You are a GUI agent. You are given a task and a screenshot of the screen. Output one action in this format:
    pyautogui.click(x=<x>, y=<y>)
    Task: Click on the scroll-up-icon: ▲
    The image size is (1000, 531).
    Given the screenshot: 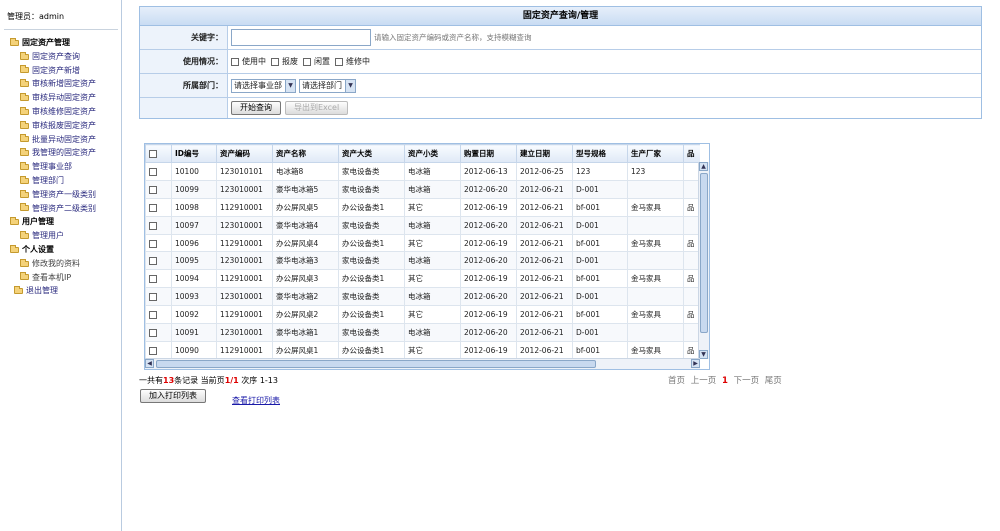 What is the action you would take?
    pyautogui.click(x=703, y=166)
    